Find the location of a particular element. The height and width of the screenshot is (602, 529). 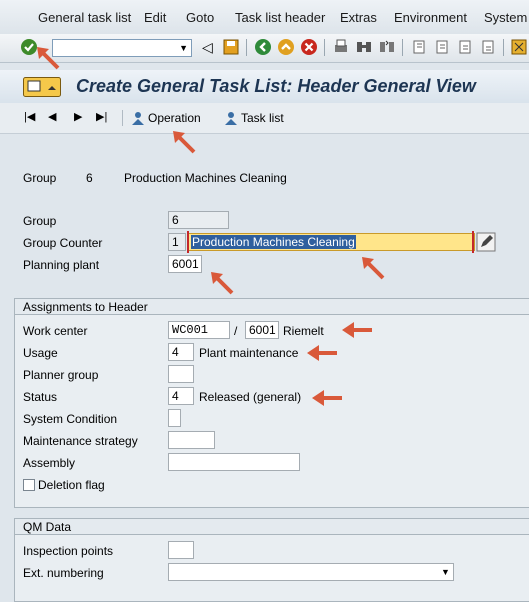

find-icon is located at coordinates (364, 47).